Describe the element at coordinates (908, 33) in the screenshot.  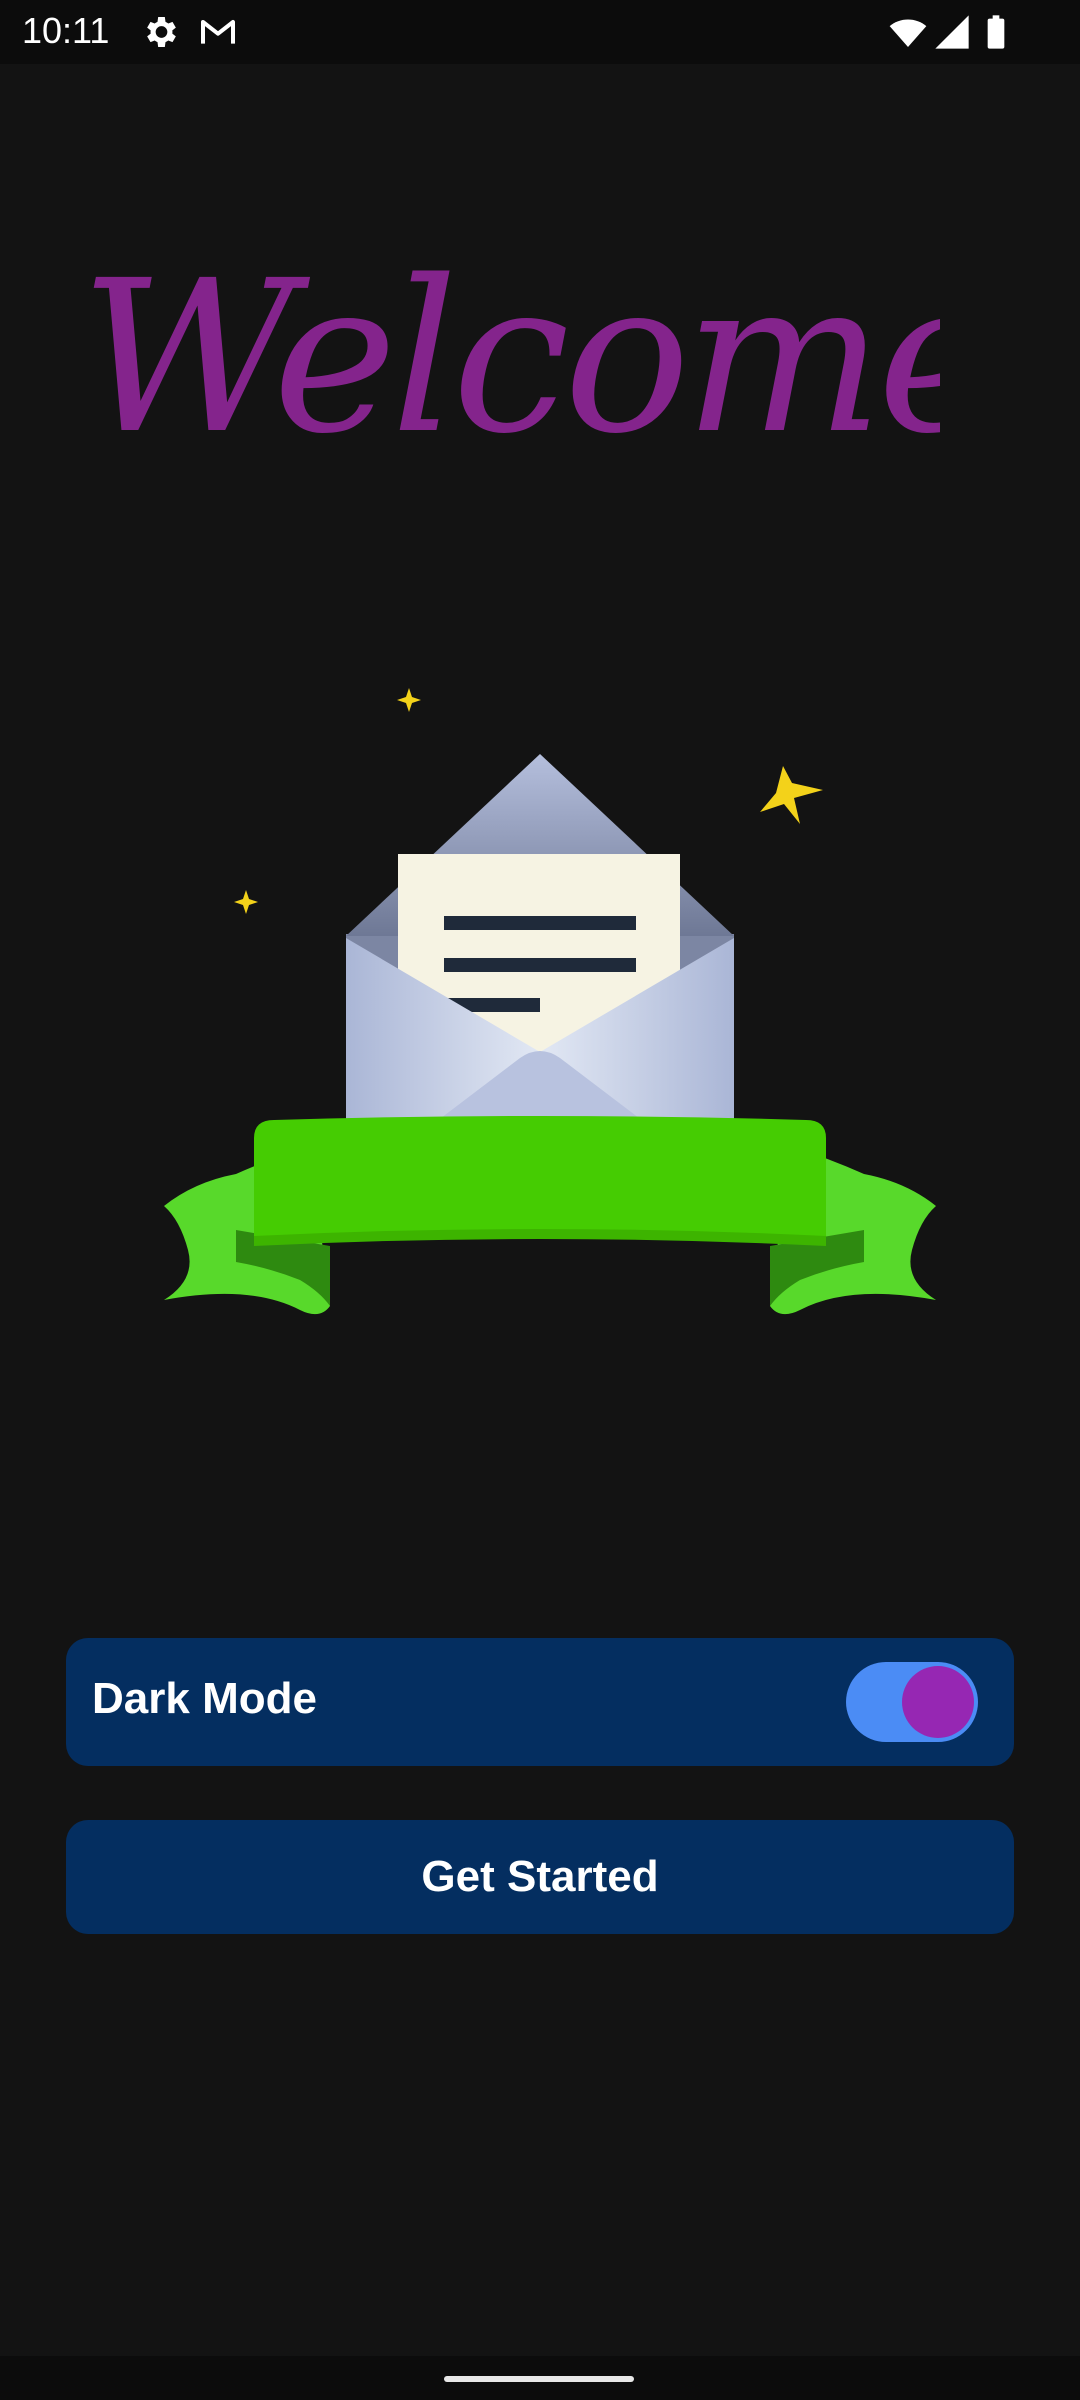
I see `wifi-icon` at that location.